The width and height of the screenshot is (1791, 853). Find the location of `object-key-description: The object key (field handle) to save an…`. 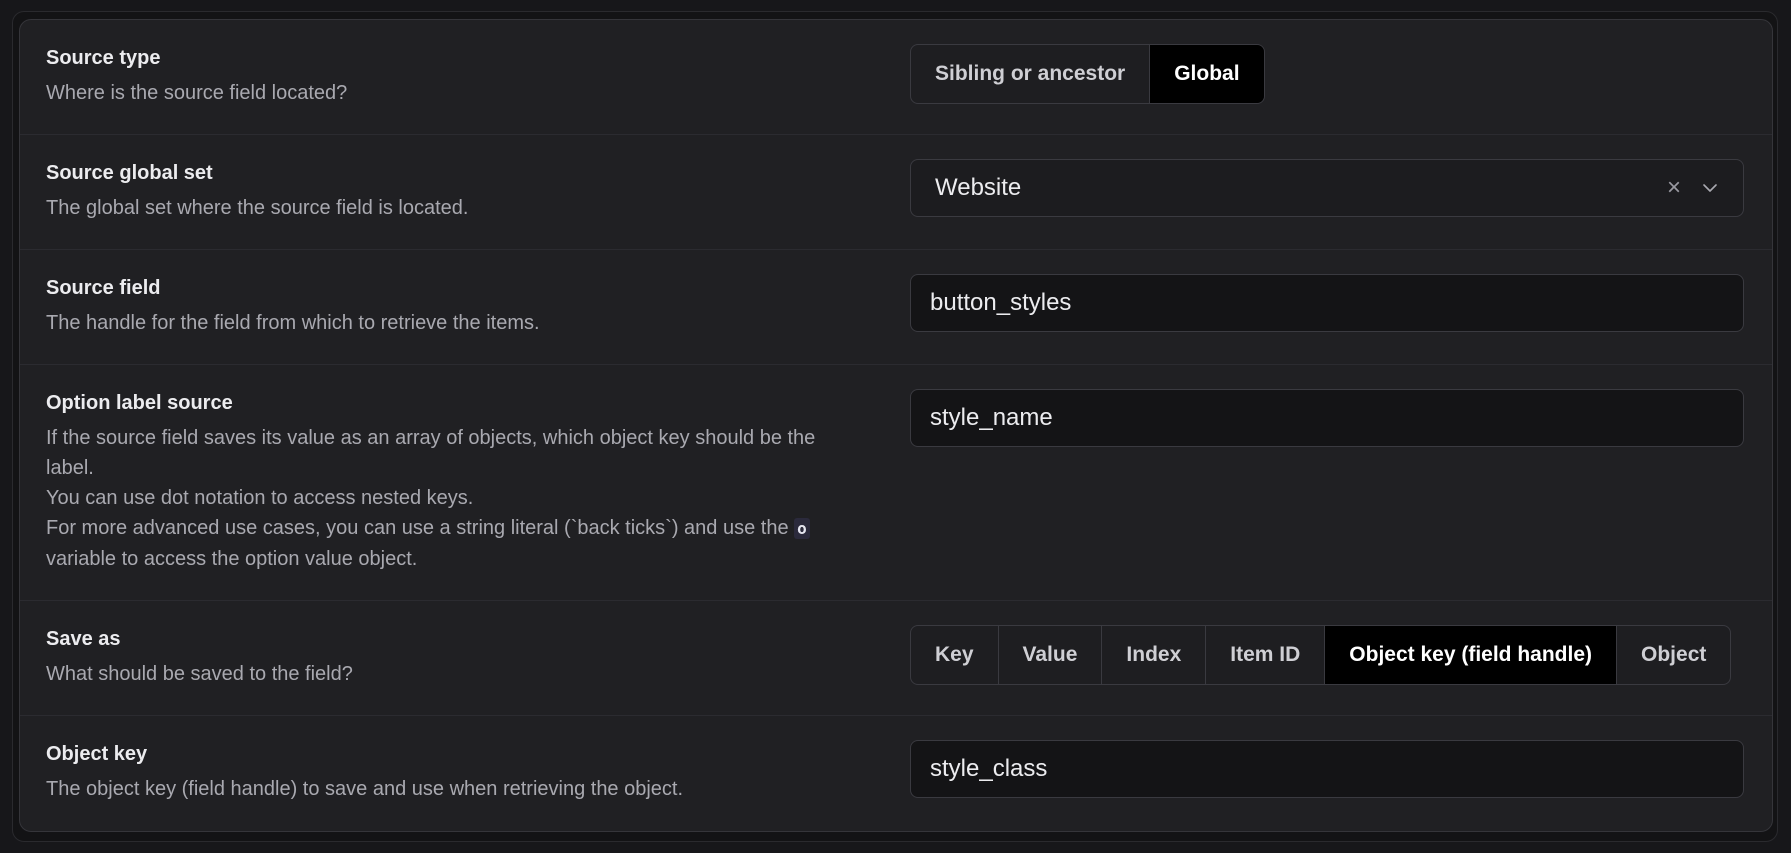

object-key-description: The object key (field handle) to save an… is located at coordinates (365, 789).